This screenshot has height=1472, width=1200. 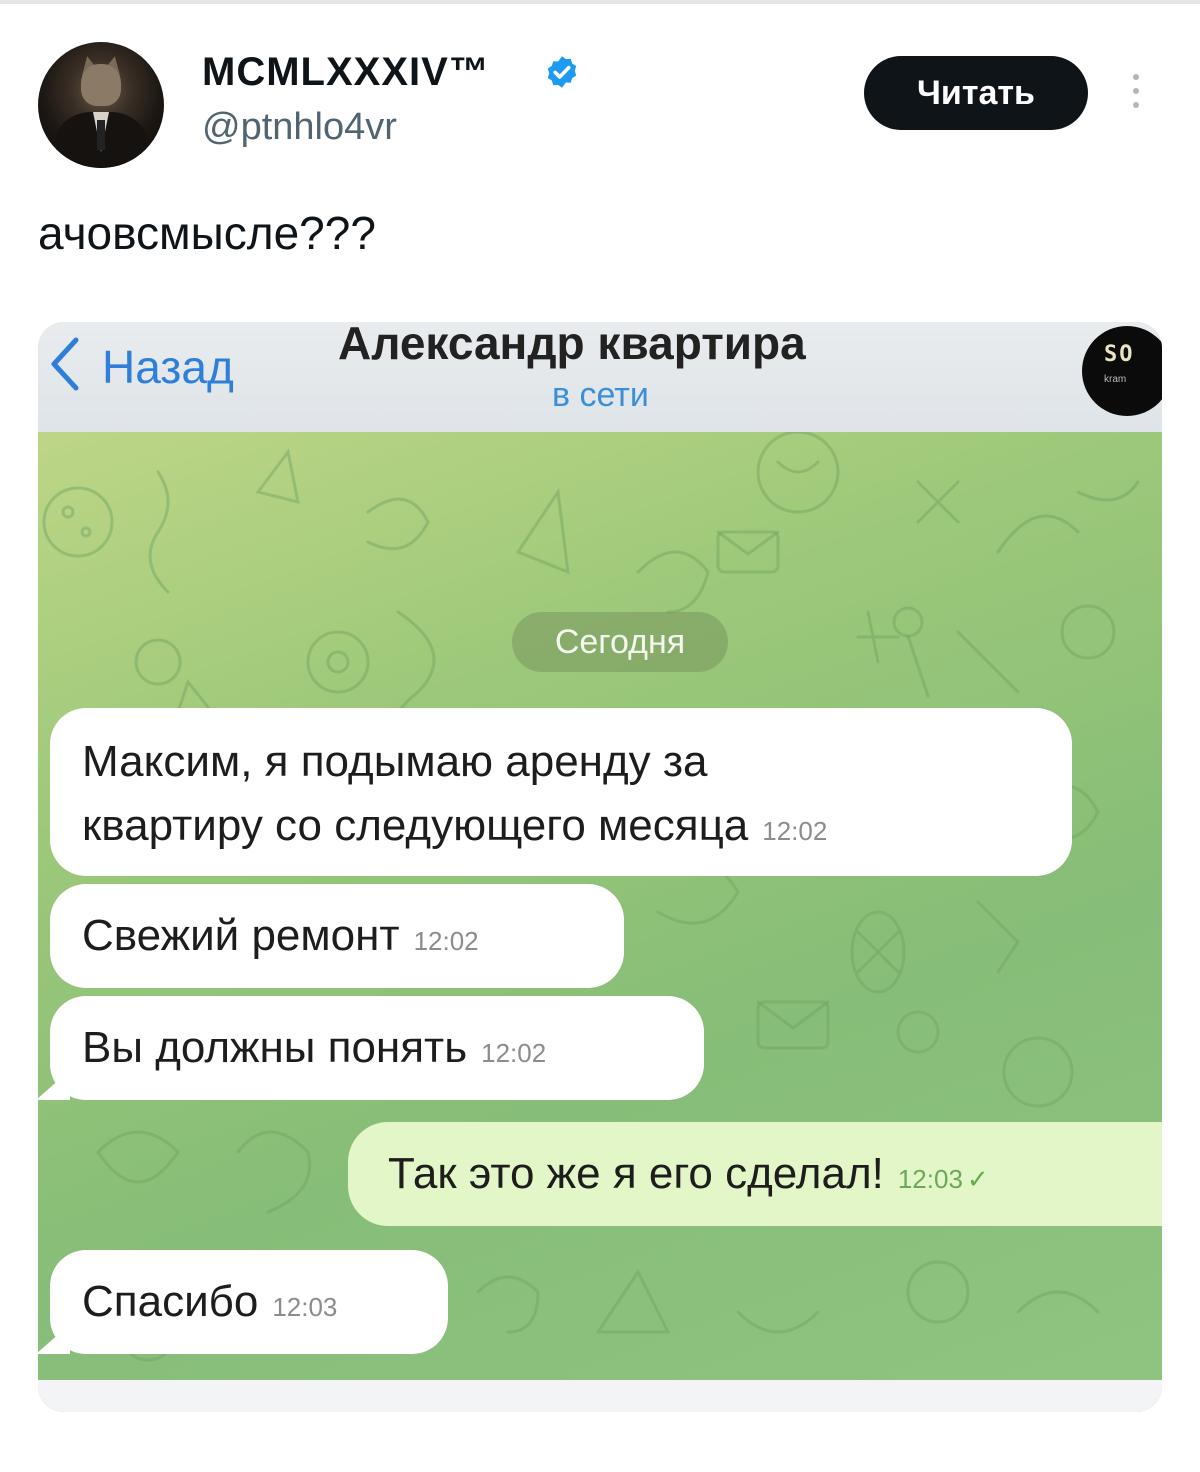 What do you see at coordinates (170, 1301) in the screenshot?
I see `message-text: Спасибо` at bounding box center [170, 1301].